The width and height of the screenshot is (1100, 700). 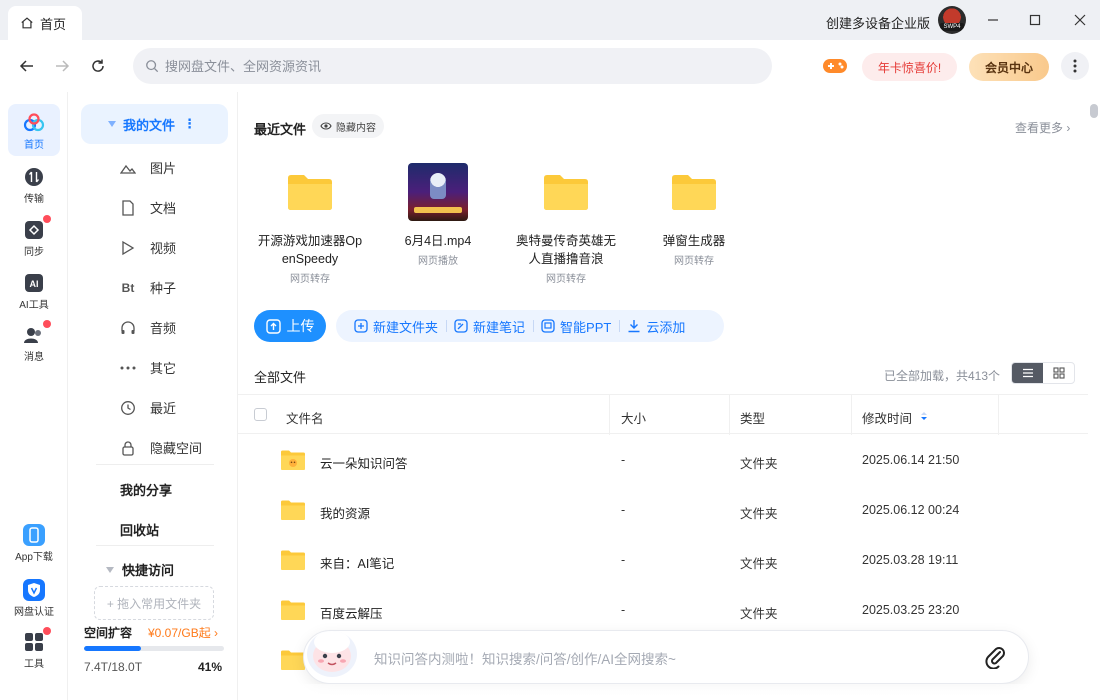 I want to click on tab-home: 首页, so click(x=45, y=23).